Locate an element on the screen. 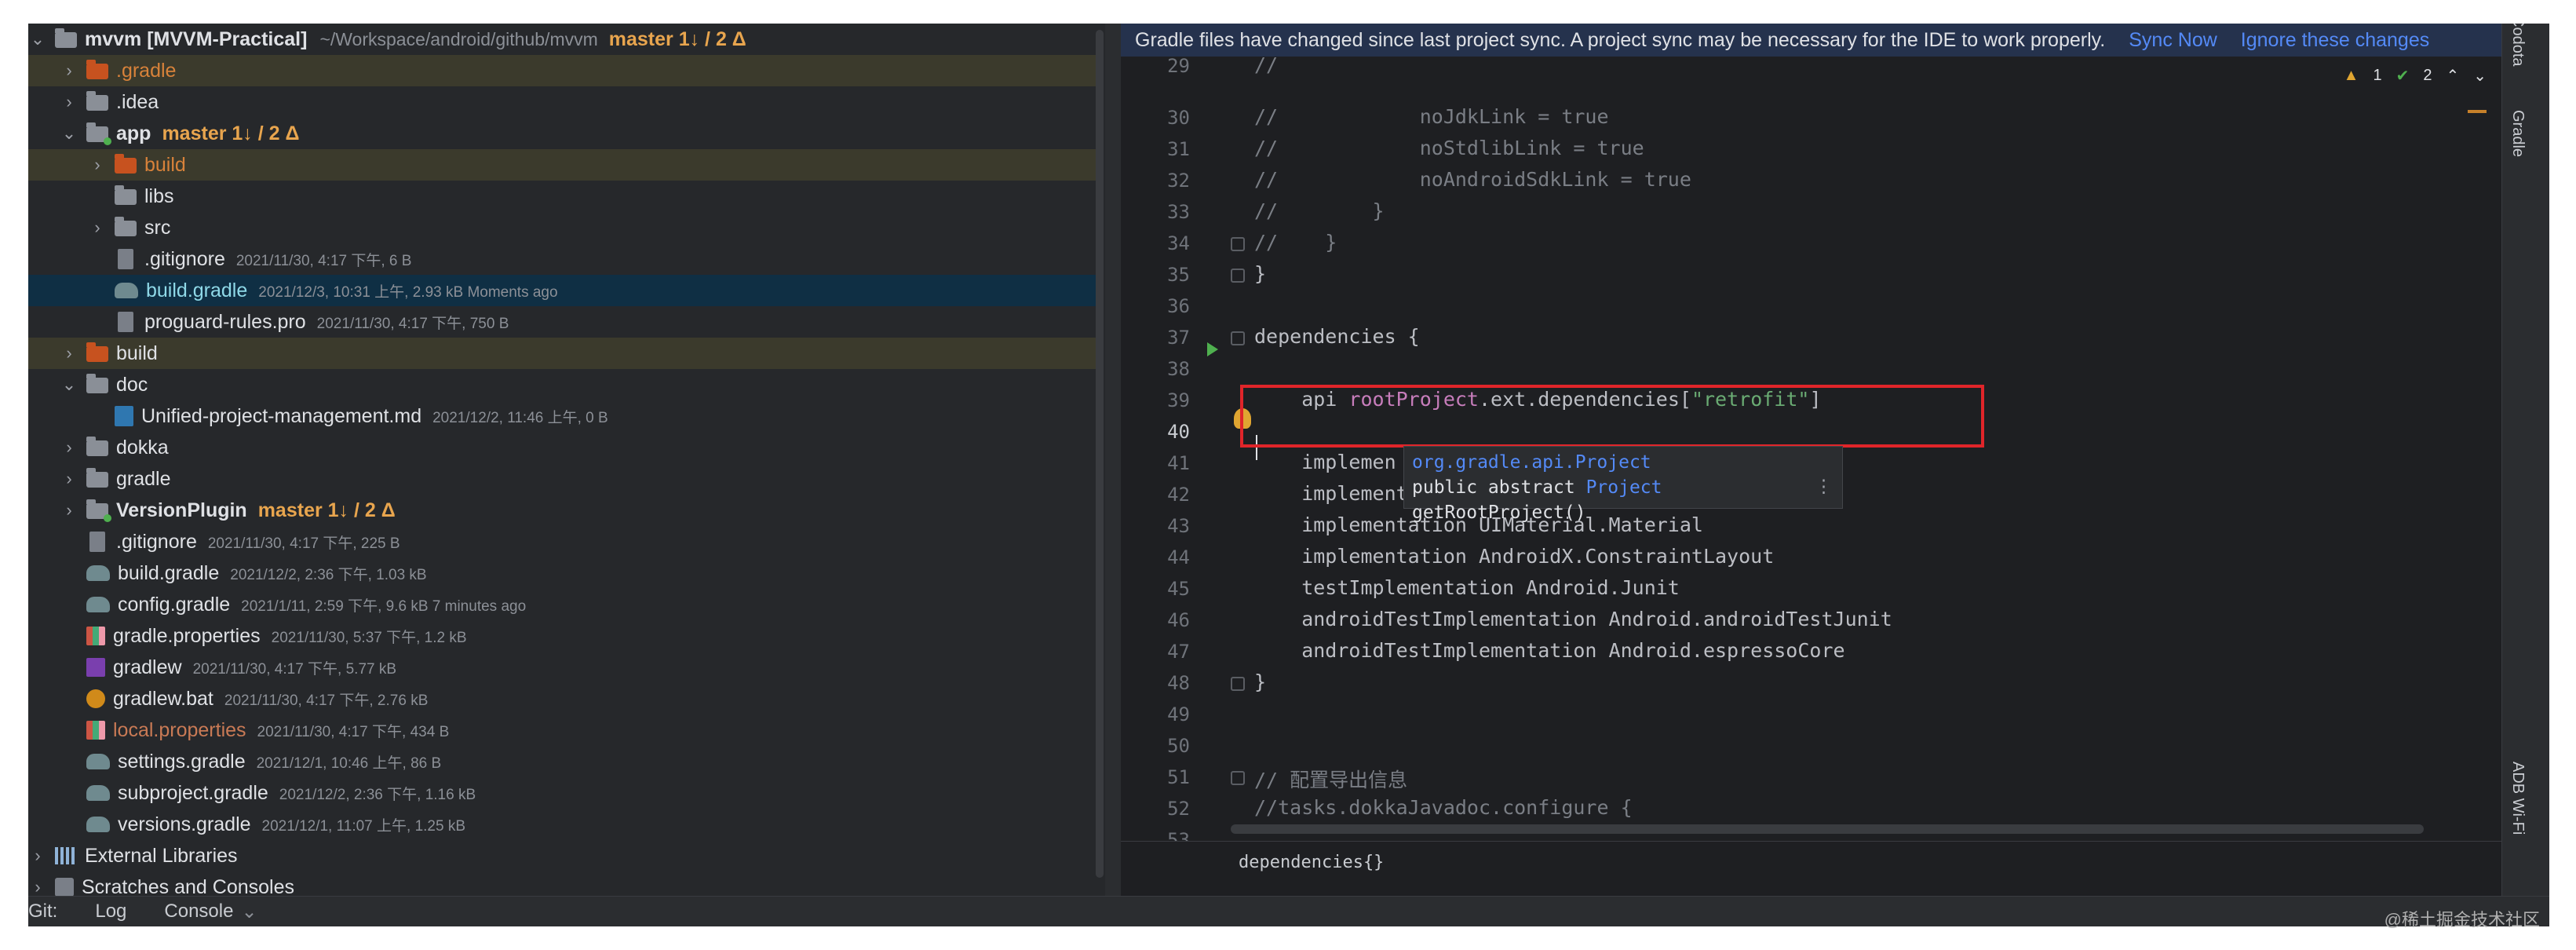 The height and width of the screenshot is (950, 2576). check-icon: ✔ is located at coordinates (2402, 76).